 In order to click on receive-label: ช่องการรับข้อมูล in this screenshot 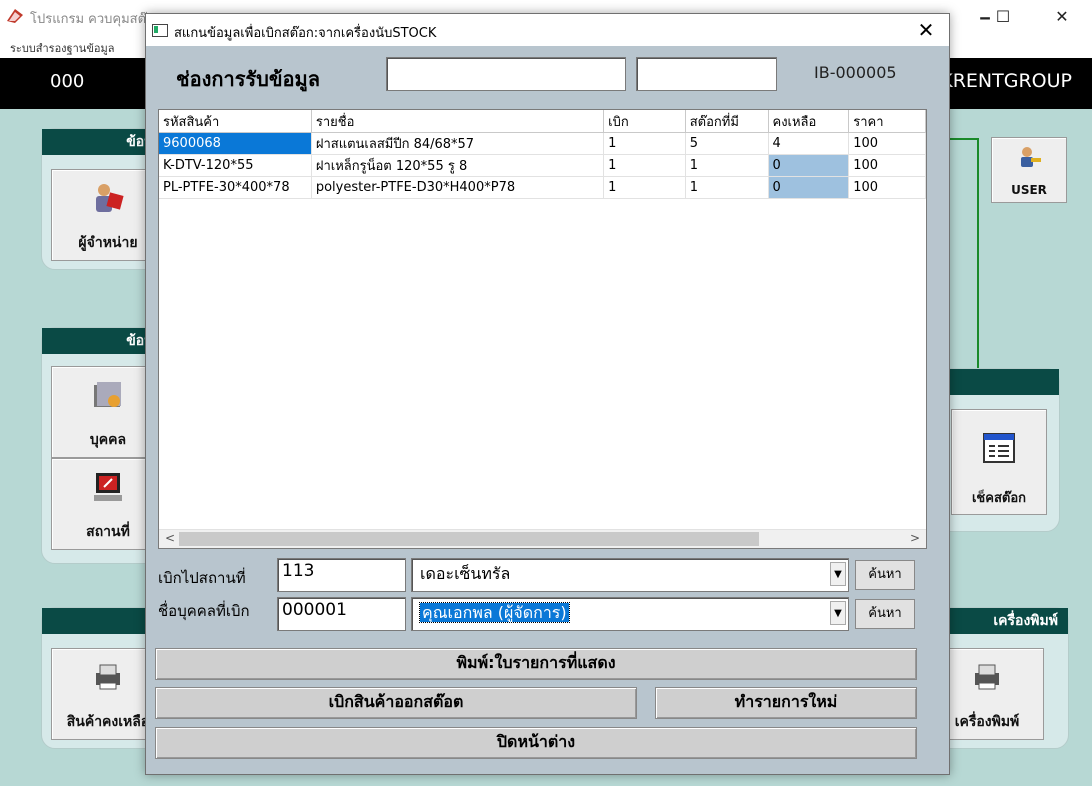, I will do `click(248, 79)`.